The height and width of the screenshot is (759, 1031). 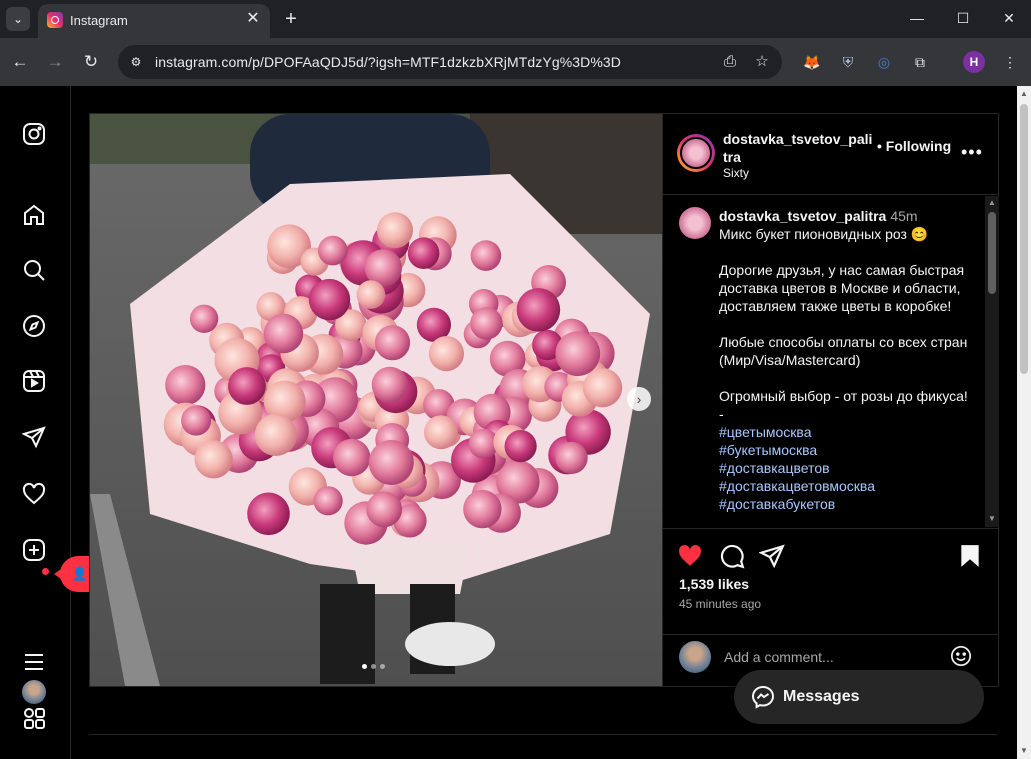 I want to click on maximize-button: ☐, so click(x=963, y=18).